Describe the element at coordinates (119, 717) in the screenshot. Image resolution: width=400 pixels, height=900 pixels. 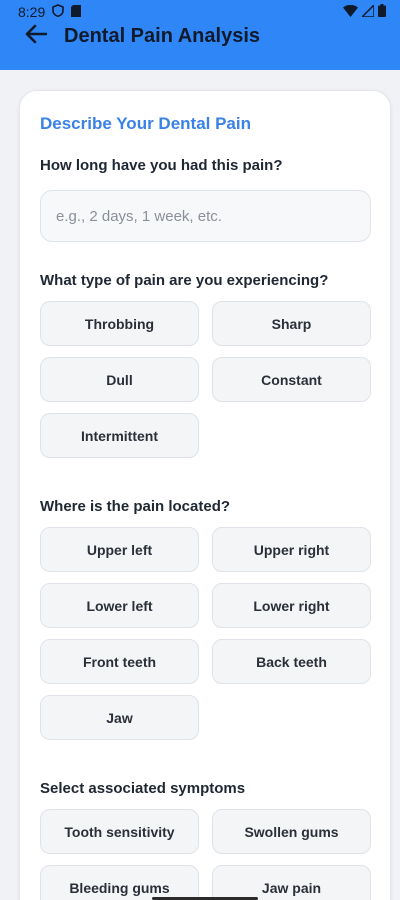
I see `location-option-jaw: Jaw` at that location.